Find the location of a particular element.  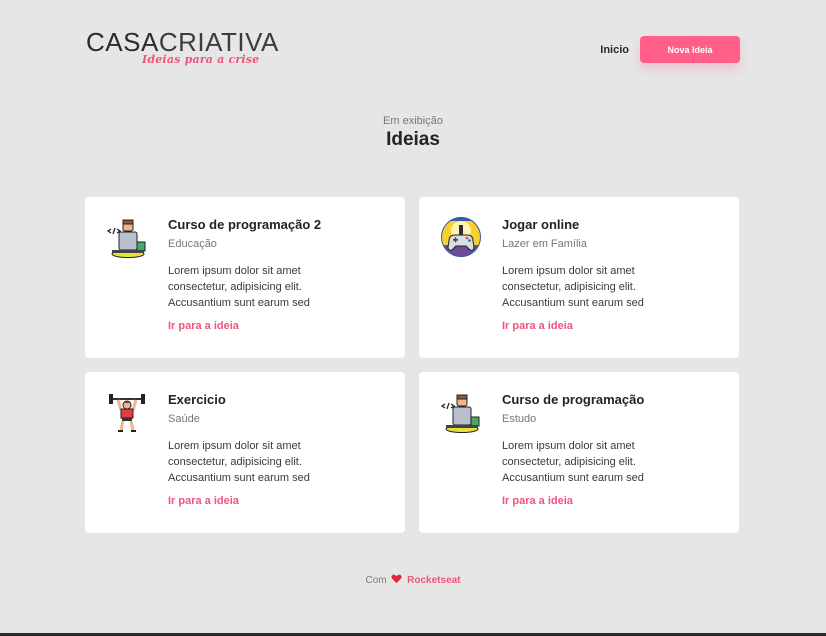

weightlifter-icon is located at coordinates (129, 414).